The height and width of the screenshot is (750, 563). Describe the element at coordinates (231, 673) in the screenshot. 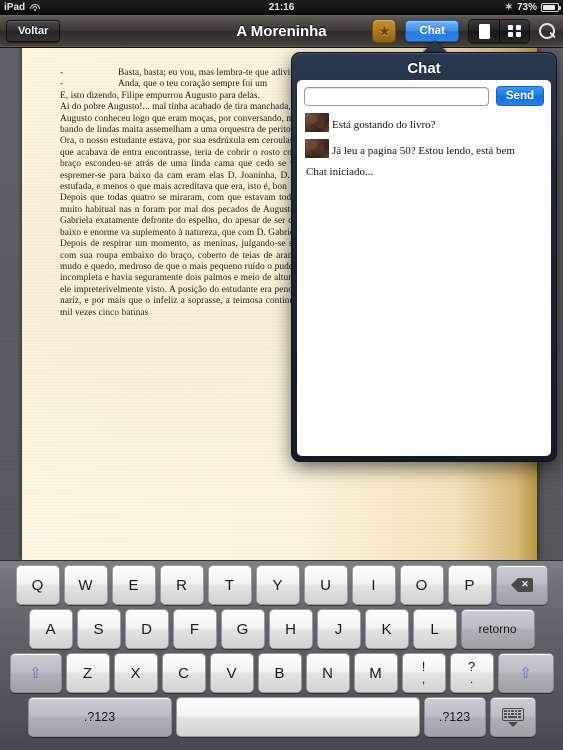

I see `key-v: V` at that location.